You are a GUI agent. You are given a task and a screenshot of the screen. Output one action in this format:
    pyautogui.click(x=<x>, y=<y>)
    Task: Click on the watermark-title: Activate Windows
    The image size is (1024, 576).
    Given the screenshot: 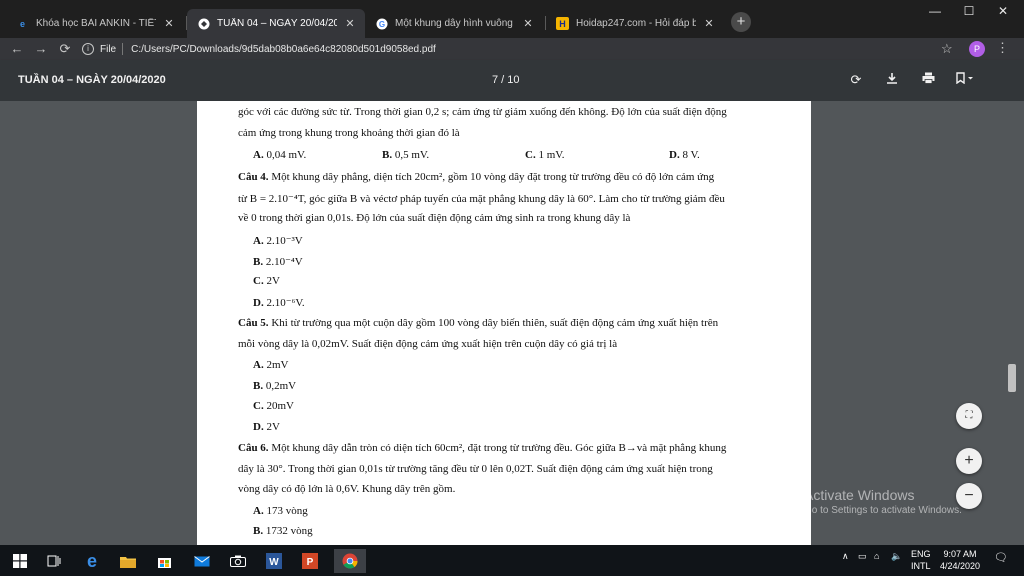 What is the action you would take?
    pyautogui.click(x=859, y=495)
    